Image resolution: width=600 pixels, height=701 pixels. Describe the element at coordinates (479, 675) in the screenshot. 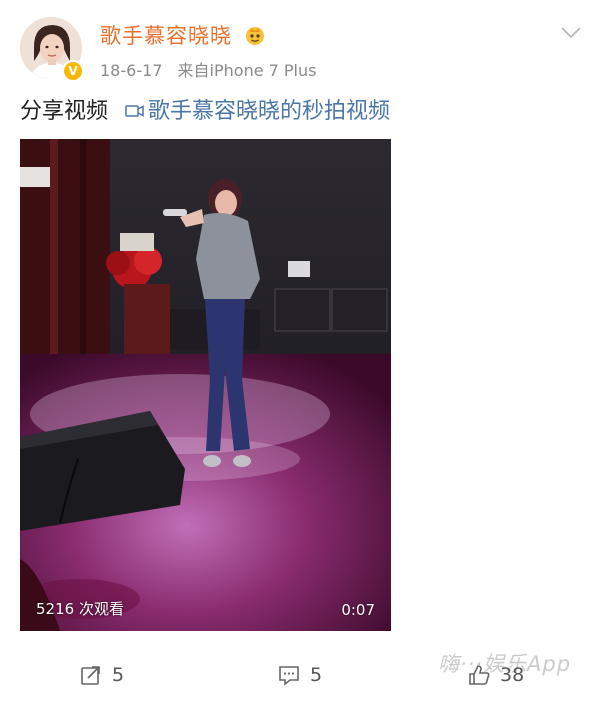

I see `like-icon` at that location.